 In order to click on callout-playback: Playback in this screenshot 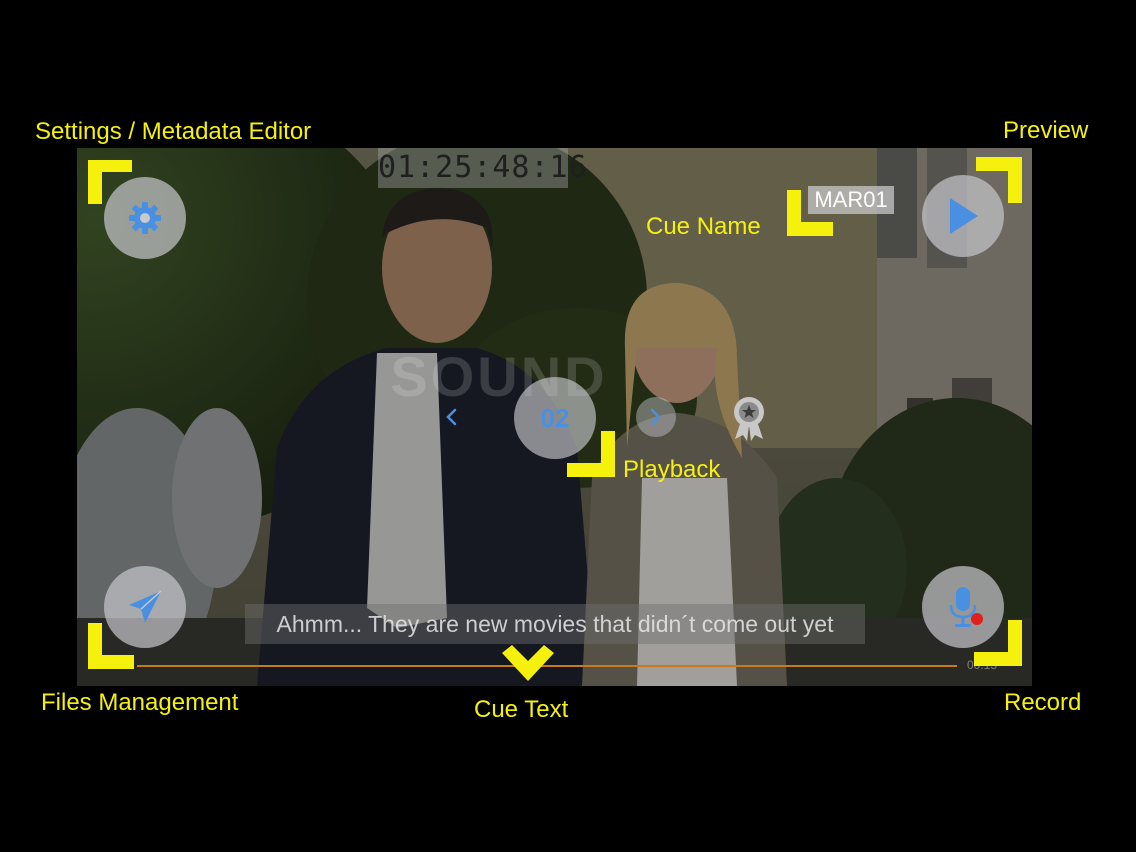, I will do `click(672, 469)`.